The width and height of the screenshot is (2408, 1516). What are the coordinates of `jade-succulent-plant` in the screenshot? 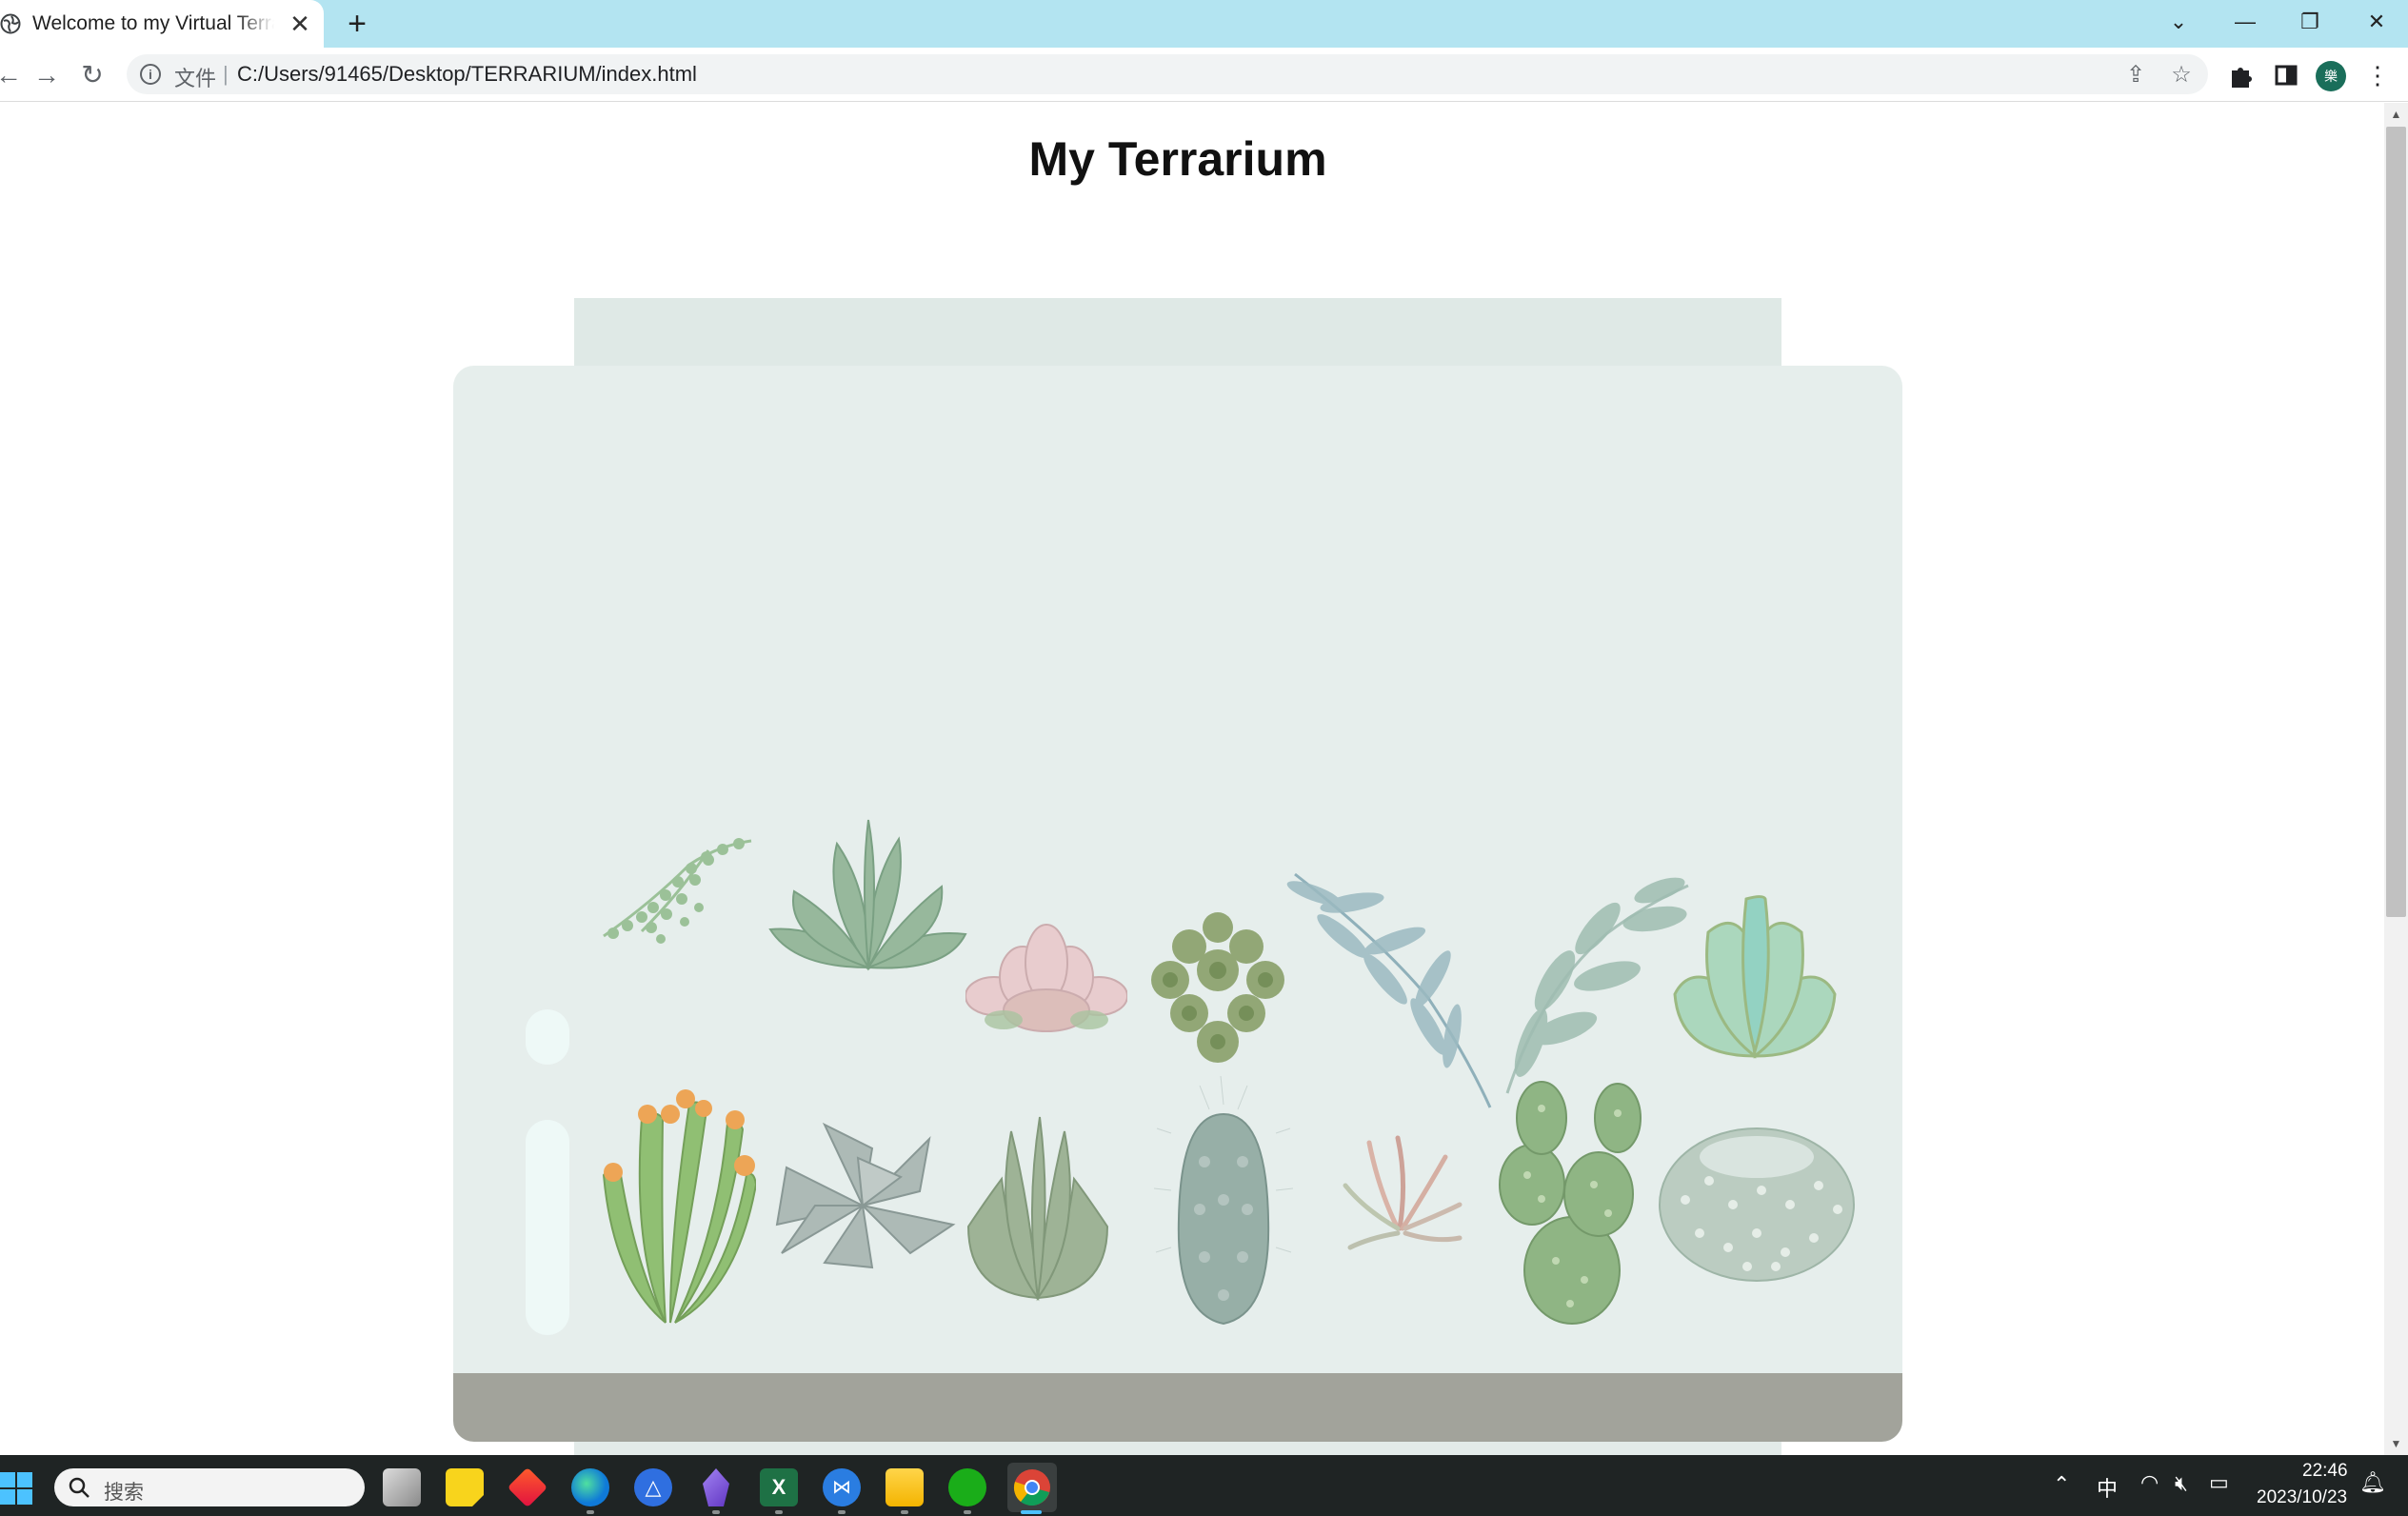 It's located at (1755, 976).